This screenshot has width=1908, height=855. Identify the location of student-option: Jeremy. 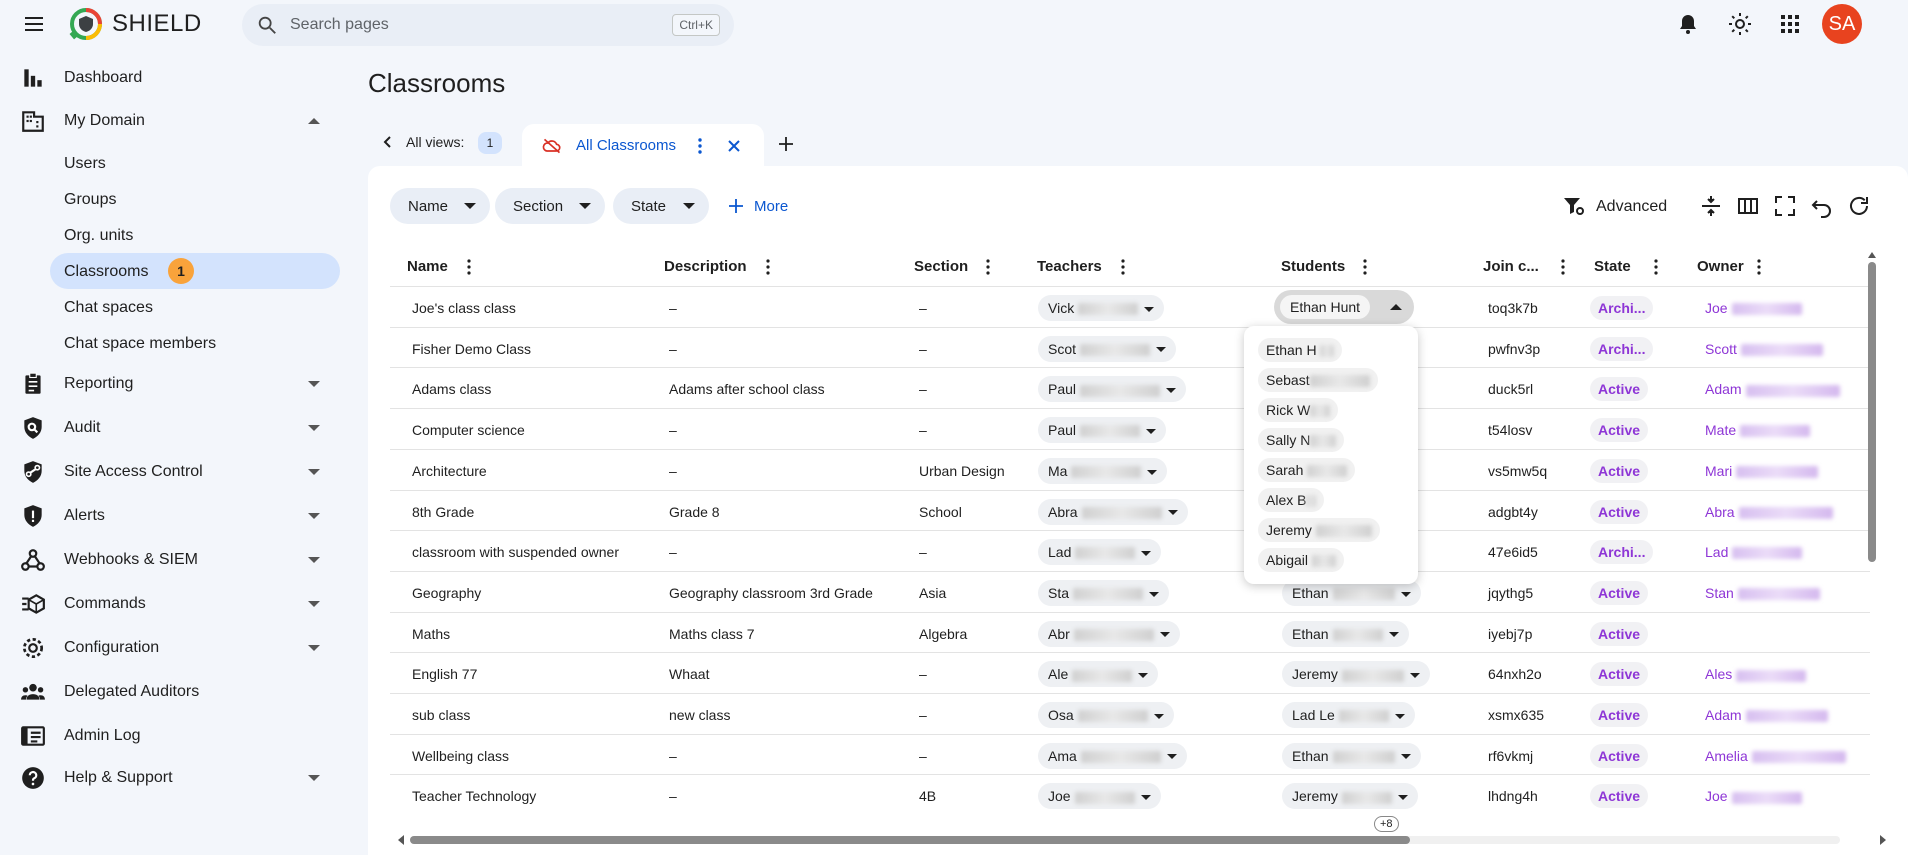
(1319, 530).